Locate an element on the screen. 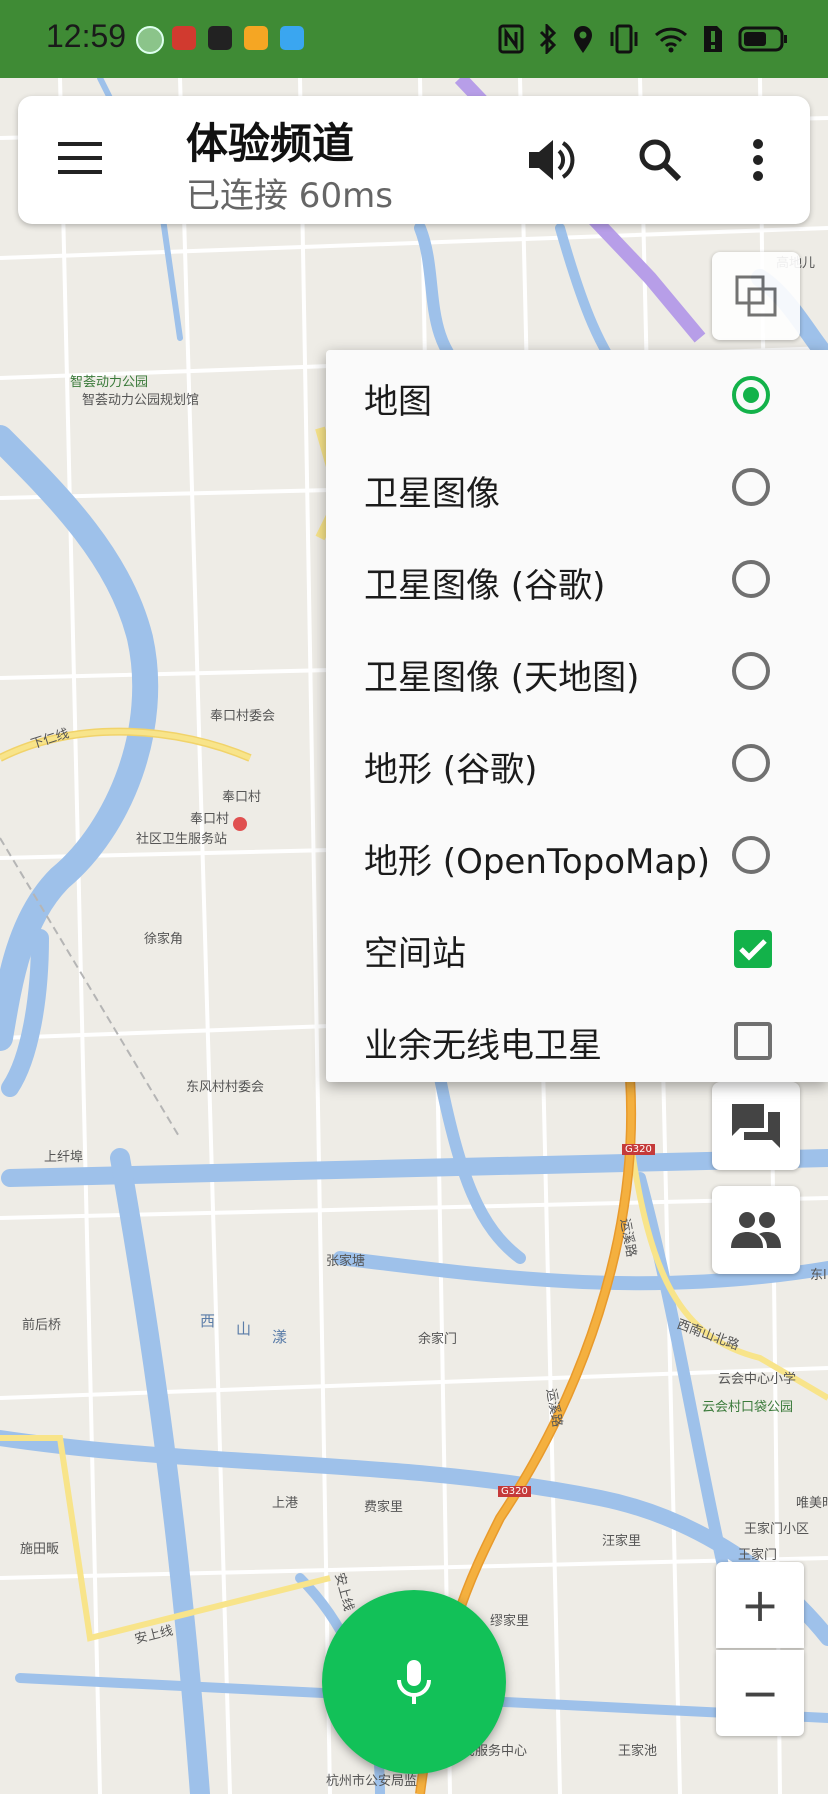 The image size is (828, 1794). option-label: 业余无线电卫星 is located at coordinates (483, 1046).